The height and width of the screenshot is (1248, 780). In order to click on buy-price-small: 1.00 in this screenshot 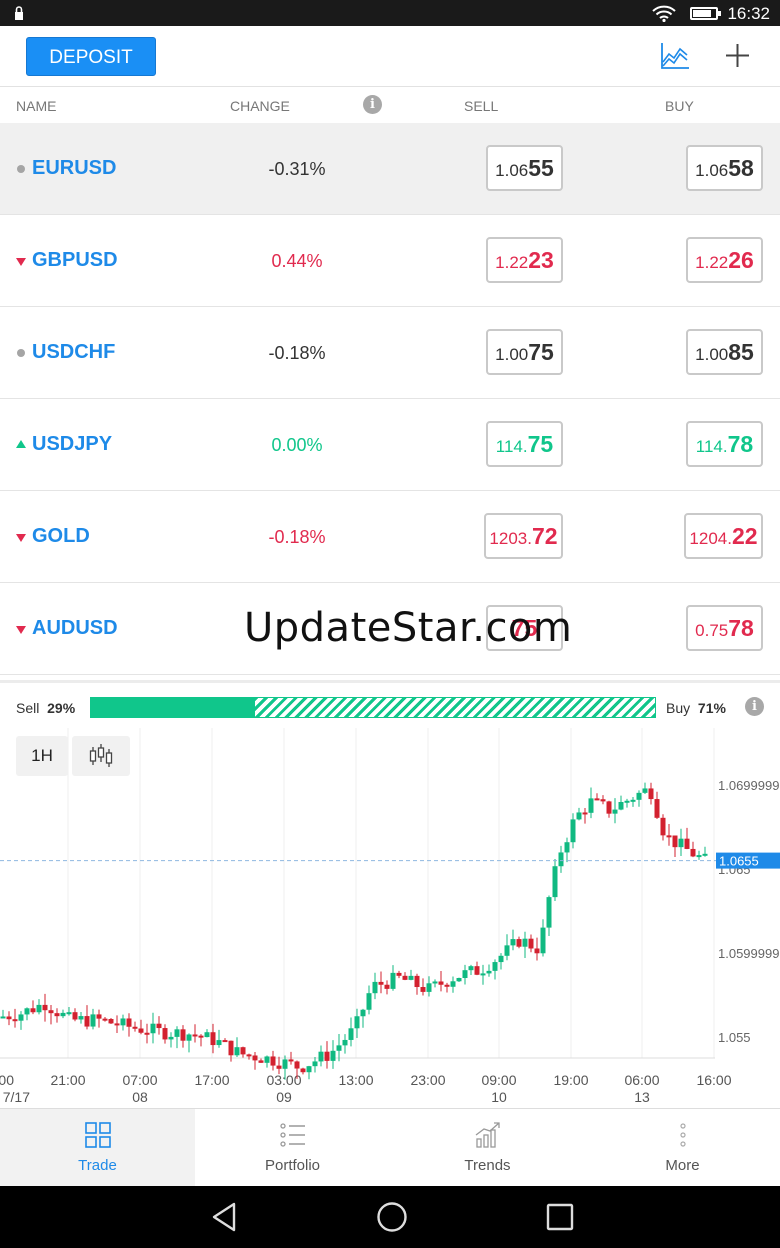, I will do `click(712, 354)`.